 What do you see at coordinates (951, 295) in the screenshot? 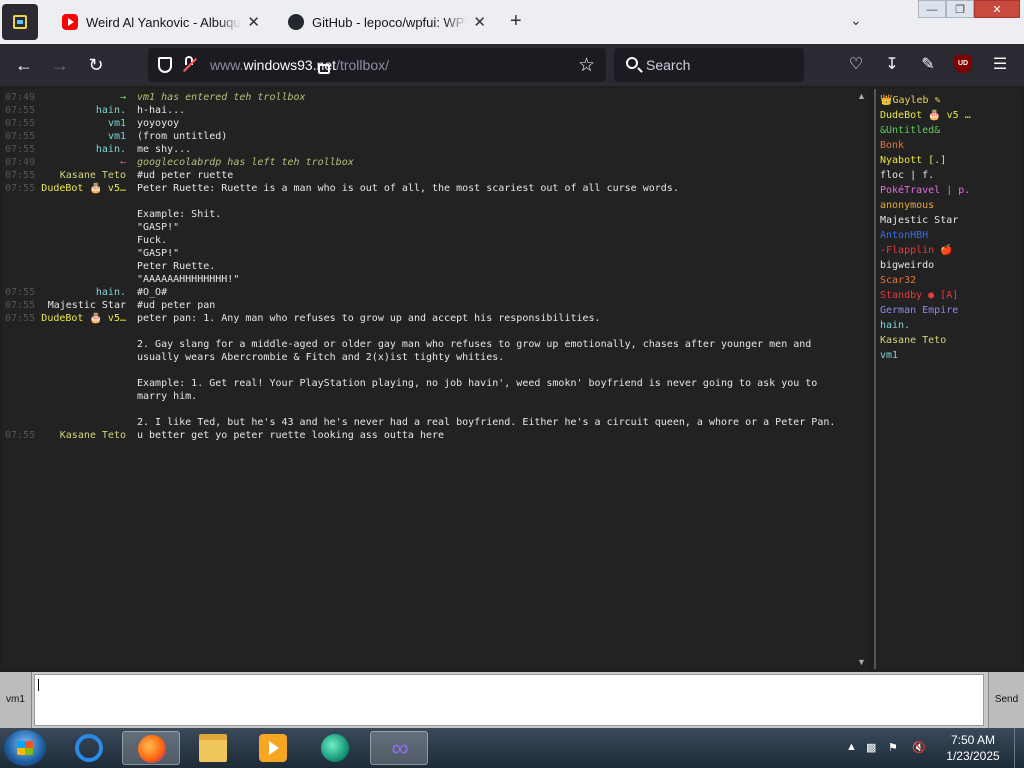
I see `user-list-item: Standby ● [A]` at bounding box center [951, 295].